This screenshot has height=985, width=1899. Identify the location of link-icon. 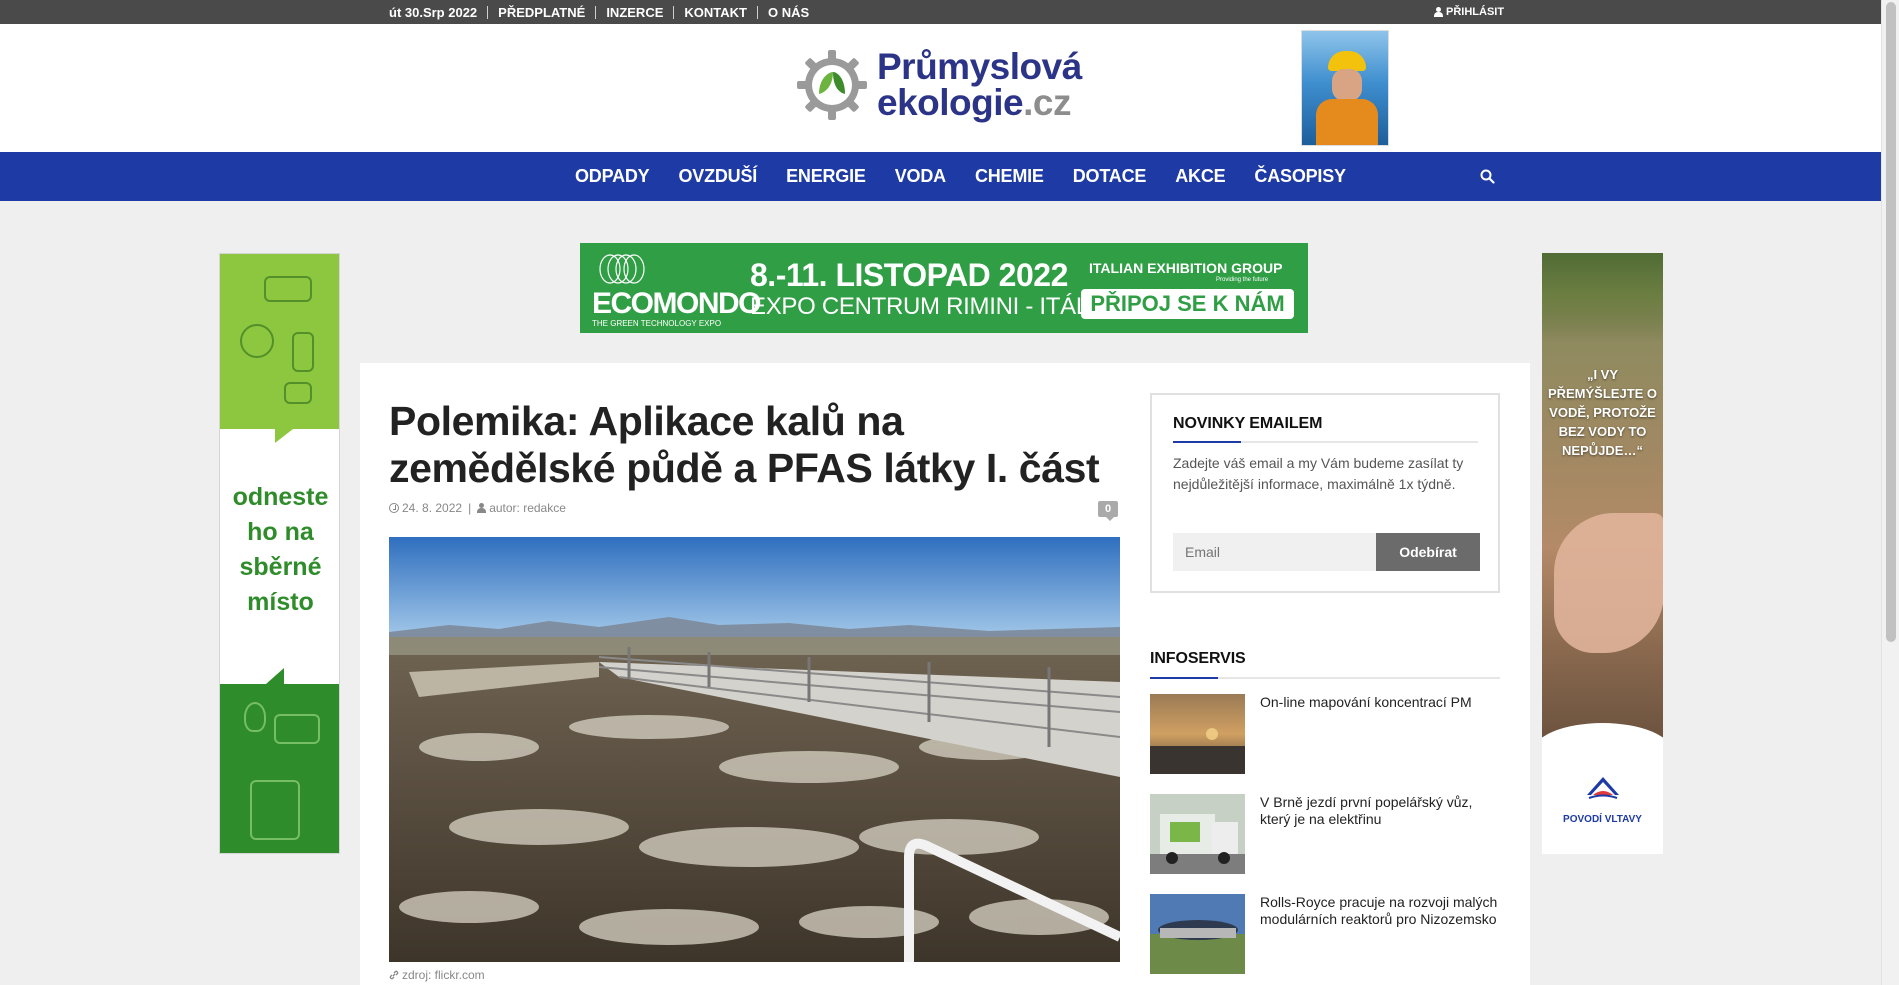
(394, 975).